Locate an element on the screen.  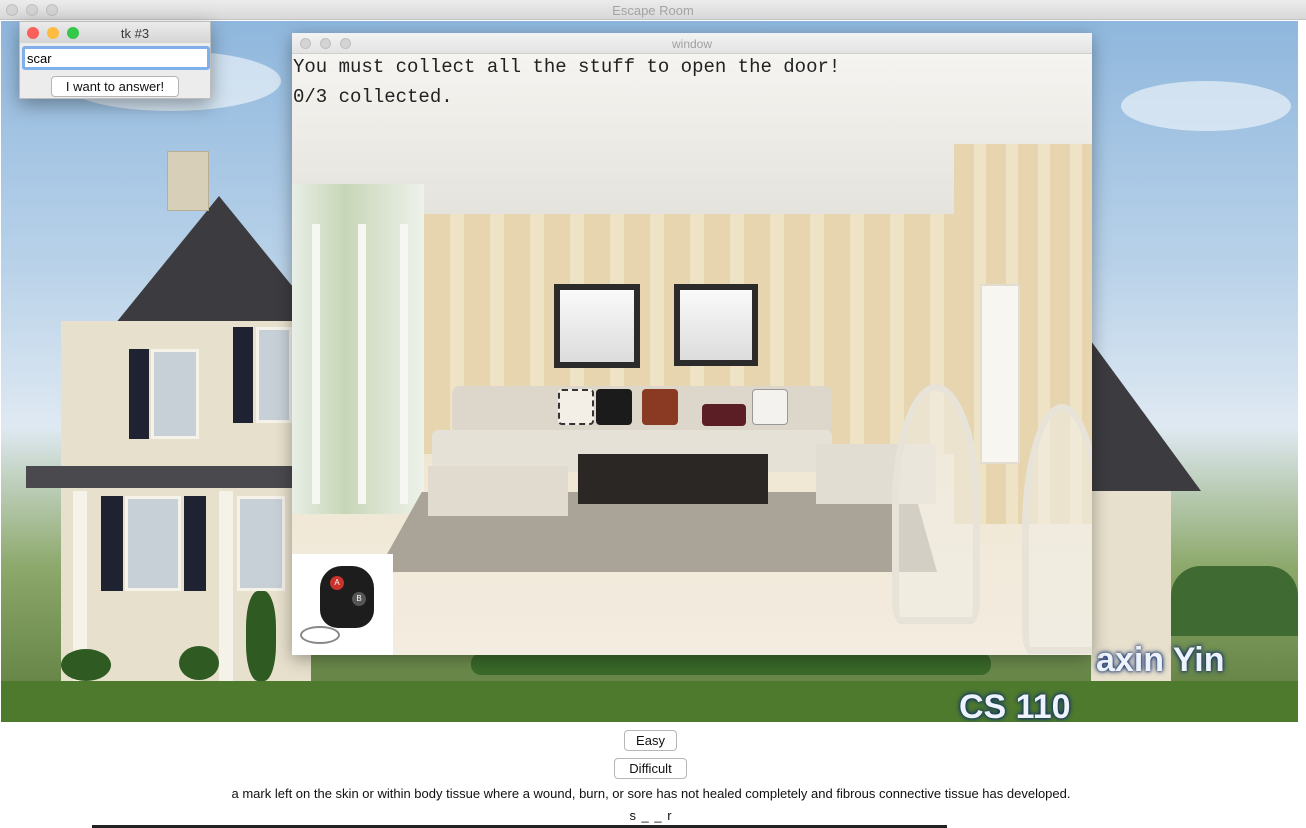
chimney is located at coordinates (188, 181).